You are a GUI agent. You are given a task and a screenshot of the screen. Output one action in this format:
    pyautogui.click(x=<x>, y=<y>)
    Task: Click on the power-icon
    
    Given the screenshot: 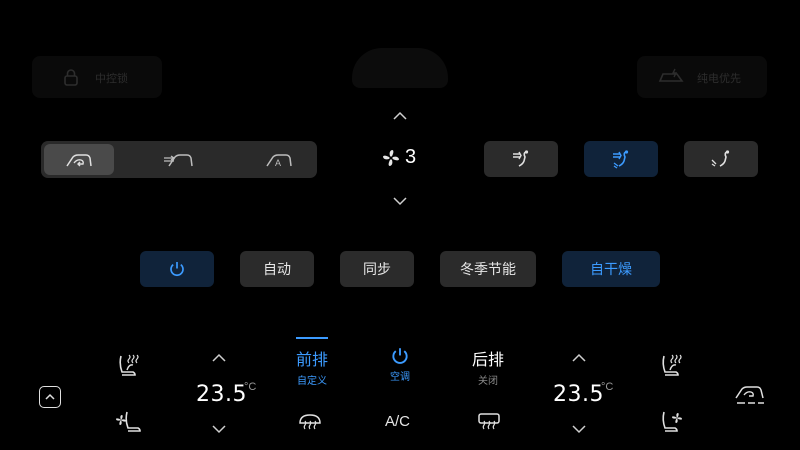 What is the action you would take?
    pyautogui.click(x=177, y=269)
    